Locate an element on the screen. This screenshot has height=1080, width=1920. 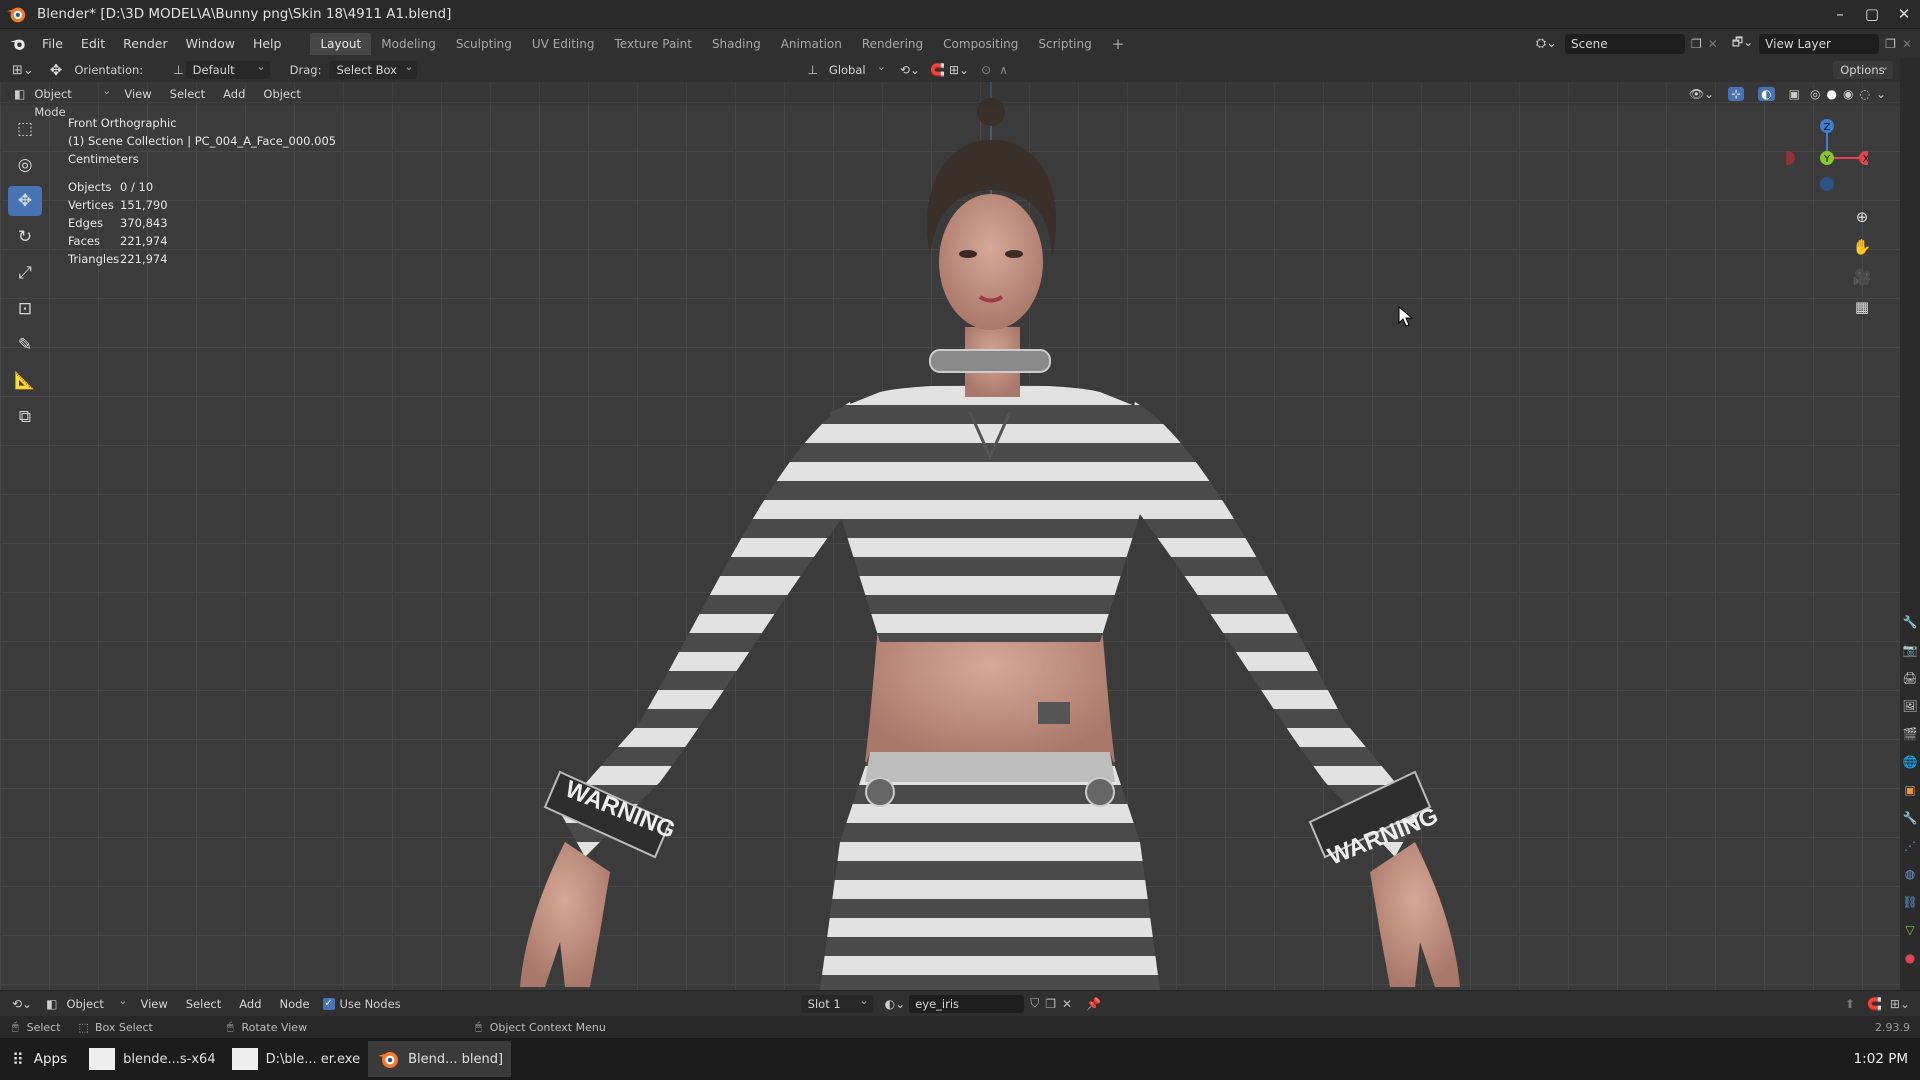
new-view-layer-icon: ❐ is located at coordinates (1890, 44).